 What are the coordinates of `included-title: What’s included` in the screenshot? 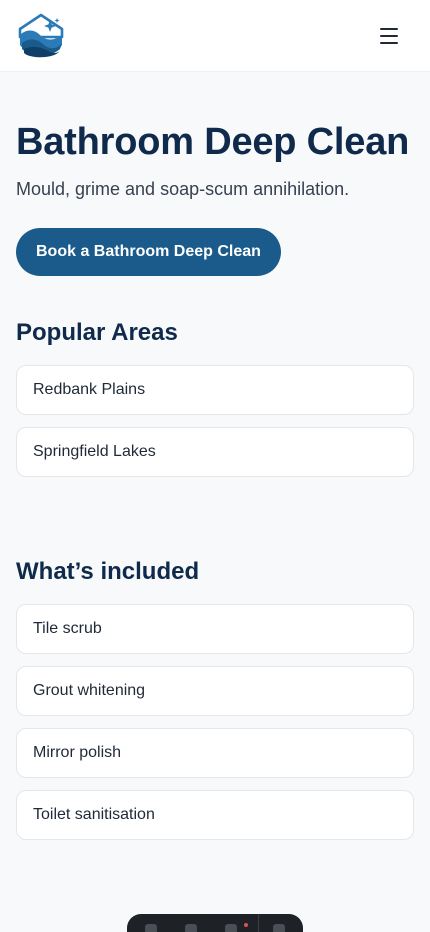 It's located at (108, 571).